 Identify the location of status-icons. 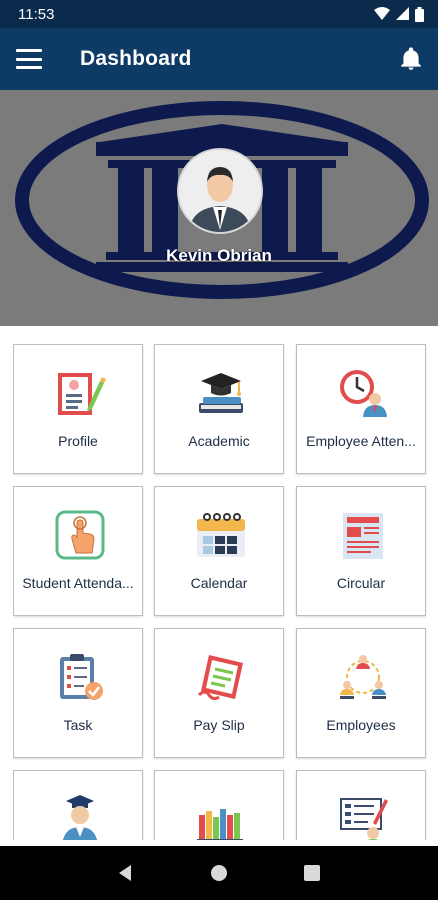
(399, 14).